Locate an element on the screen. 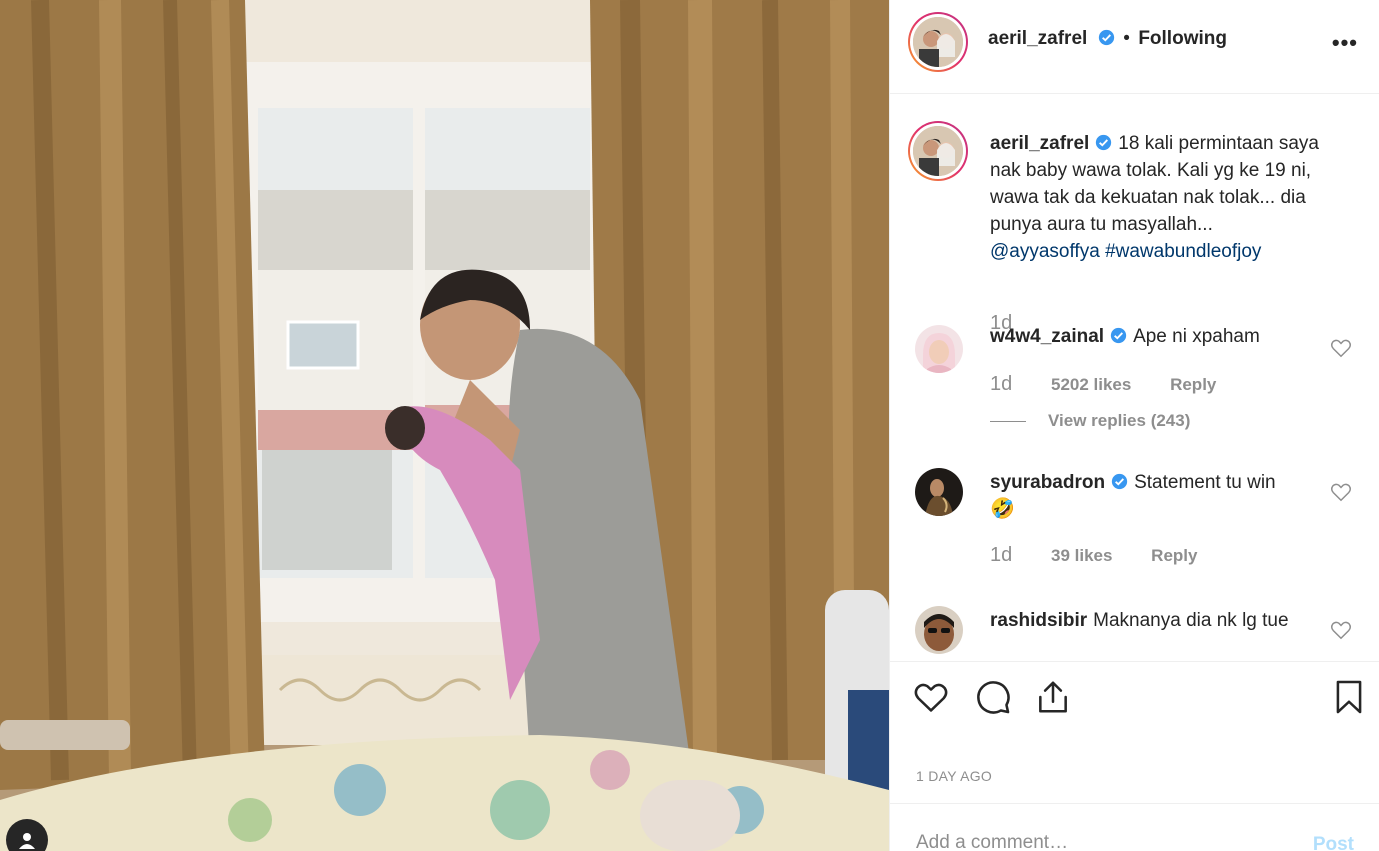  commenter-username: w4w4_zainal is located at coordinates (1047, 336).